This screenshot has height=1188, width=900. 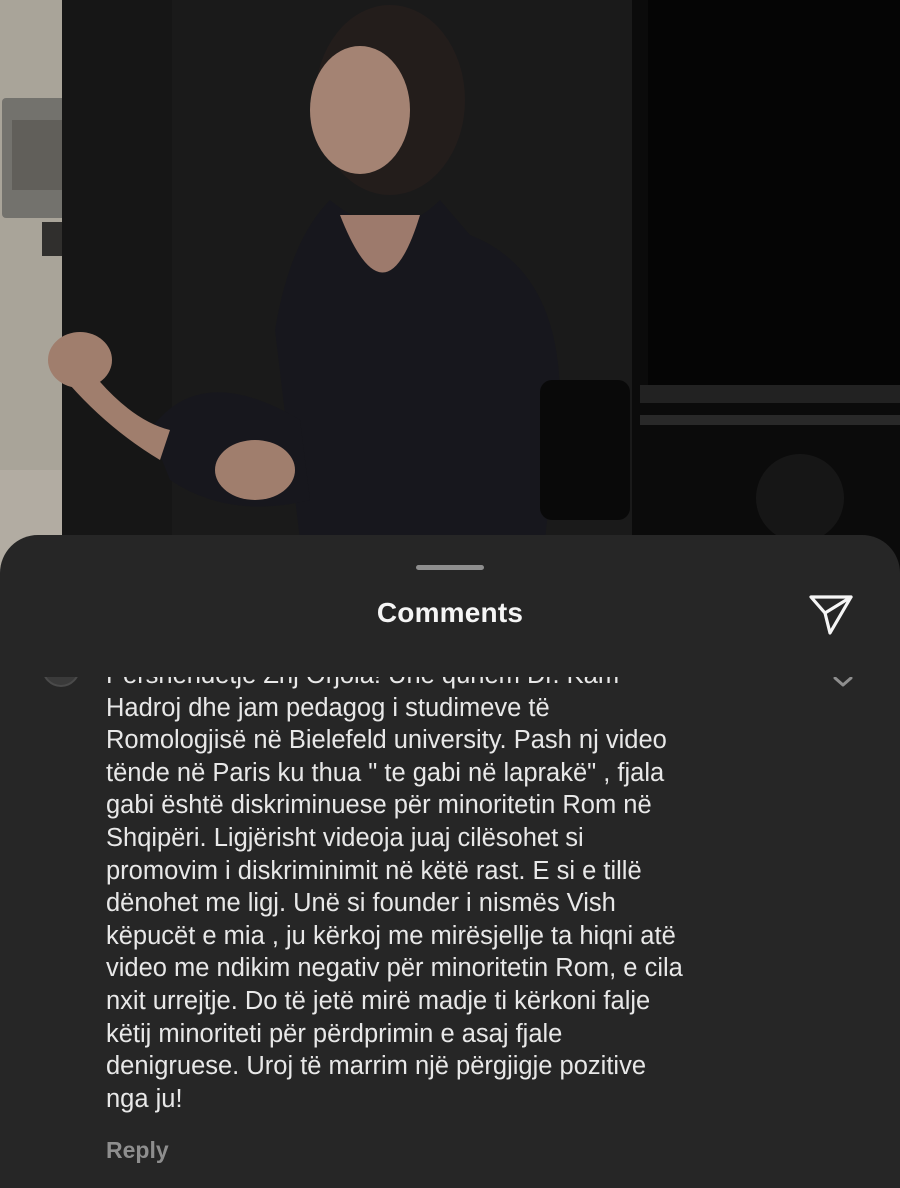 I want to click on paper-plane-icon, so click(x=831, y=615).